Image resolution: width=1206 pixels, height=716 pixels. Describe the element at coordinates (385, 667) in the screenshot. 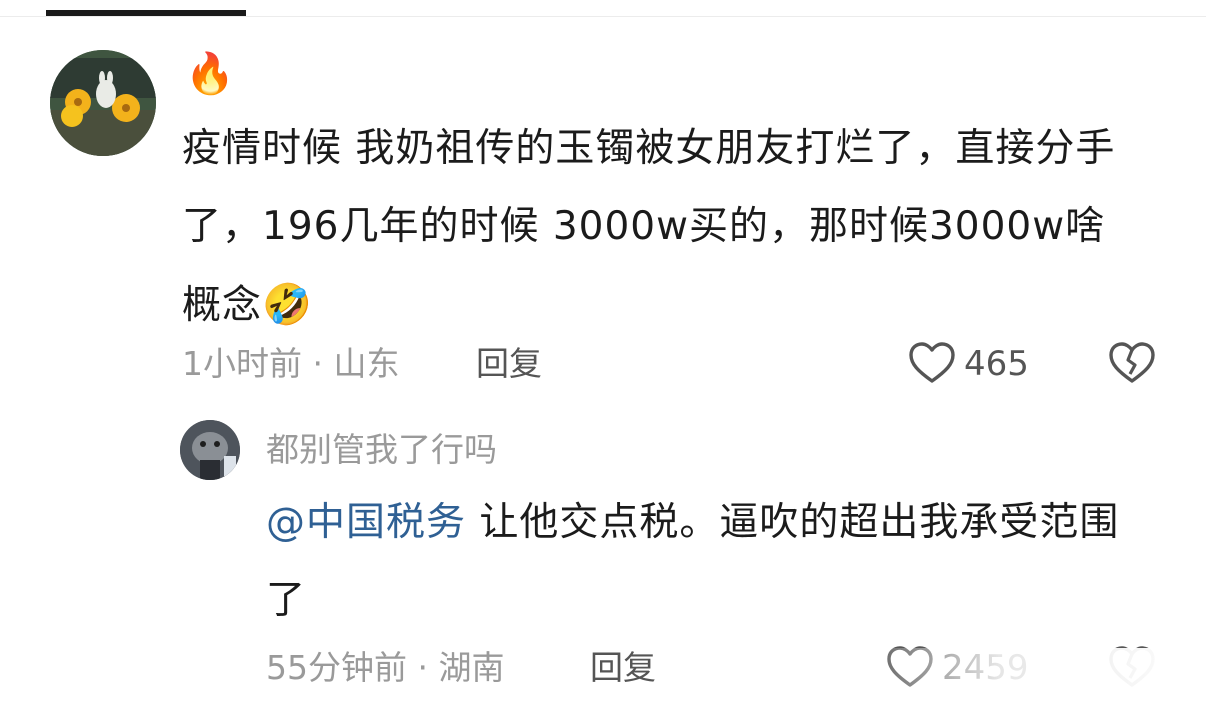

I see `reply-meta: 55分钟前 · 湖南` at that location.